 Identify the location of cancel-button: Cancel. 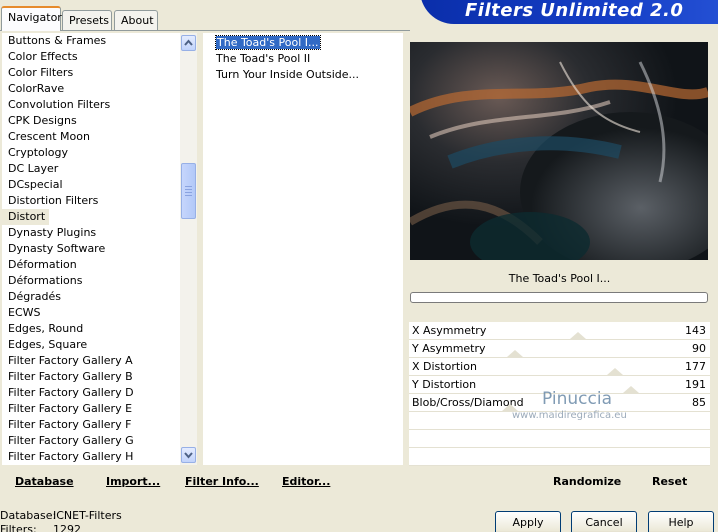
(604, 521).